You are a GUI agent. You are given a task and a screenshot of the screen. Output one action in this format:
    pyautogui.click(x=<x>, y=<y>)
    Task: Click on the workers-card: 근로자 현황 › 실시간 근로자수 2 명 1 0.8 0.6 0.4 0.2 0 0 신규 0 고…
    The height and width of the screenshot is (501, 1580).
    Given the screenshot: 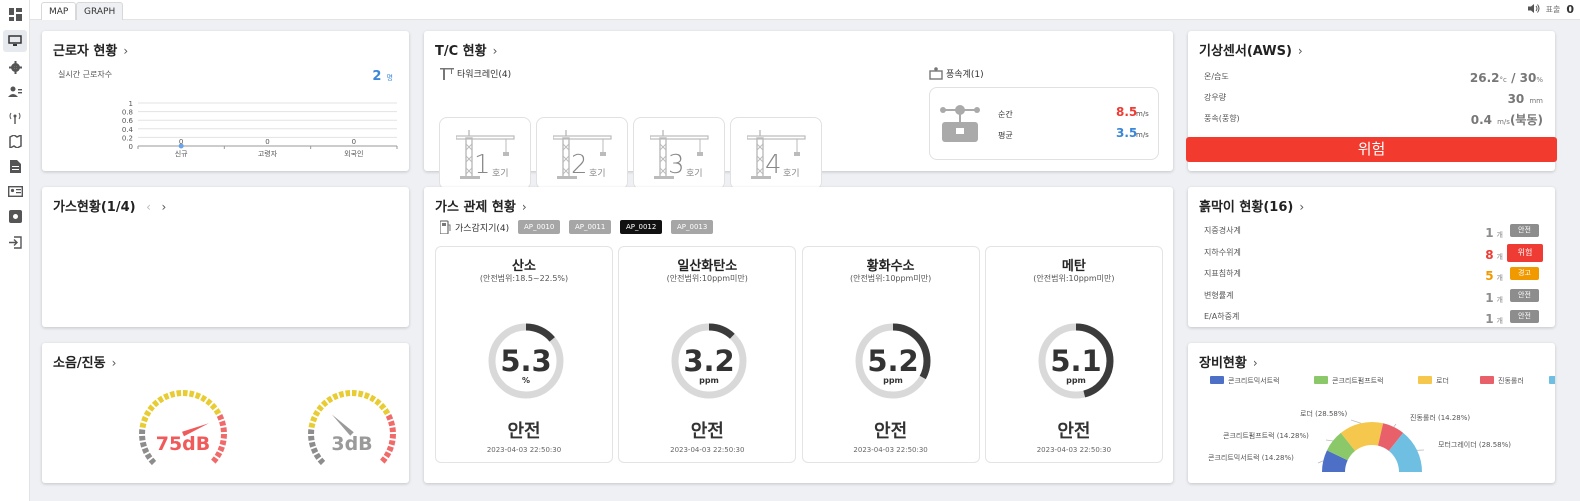 What is the action you would take?
    pyautogui.click(x=225, y=101)
    